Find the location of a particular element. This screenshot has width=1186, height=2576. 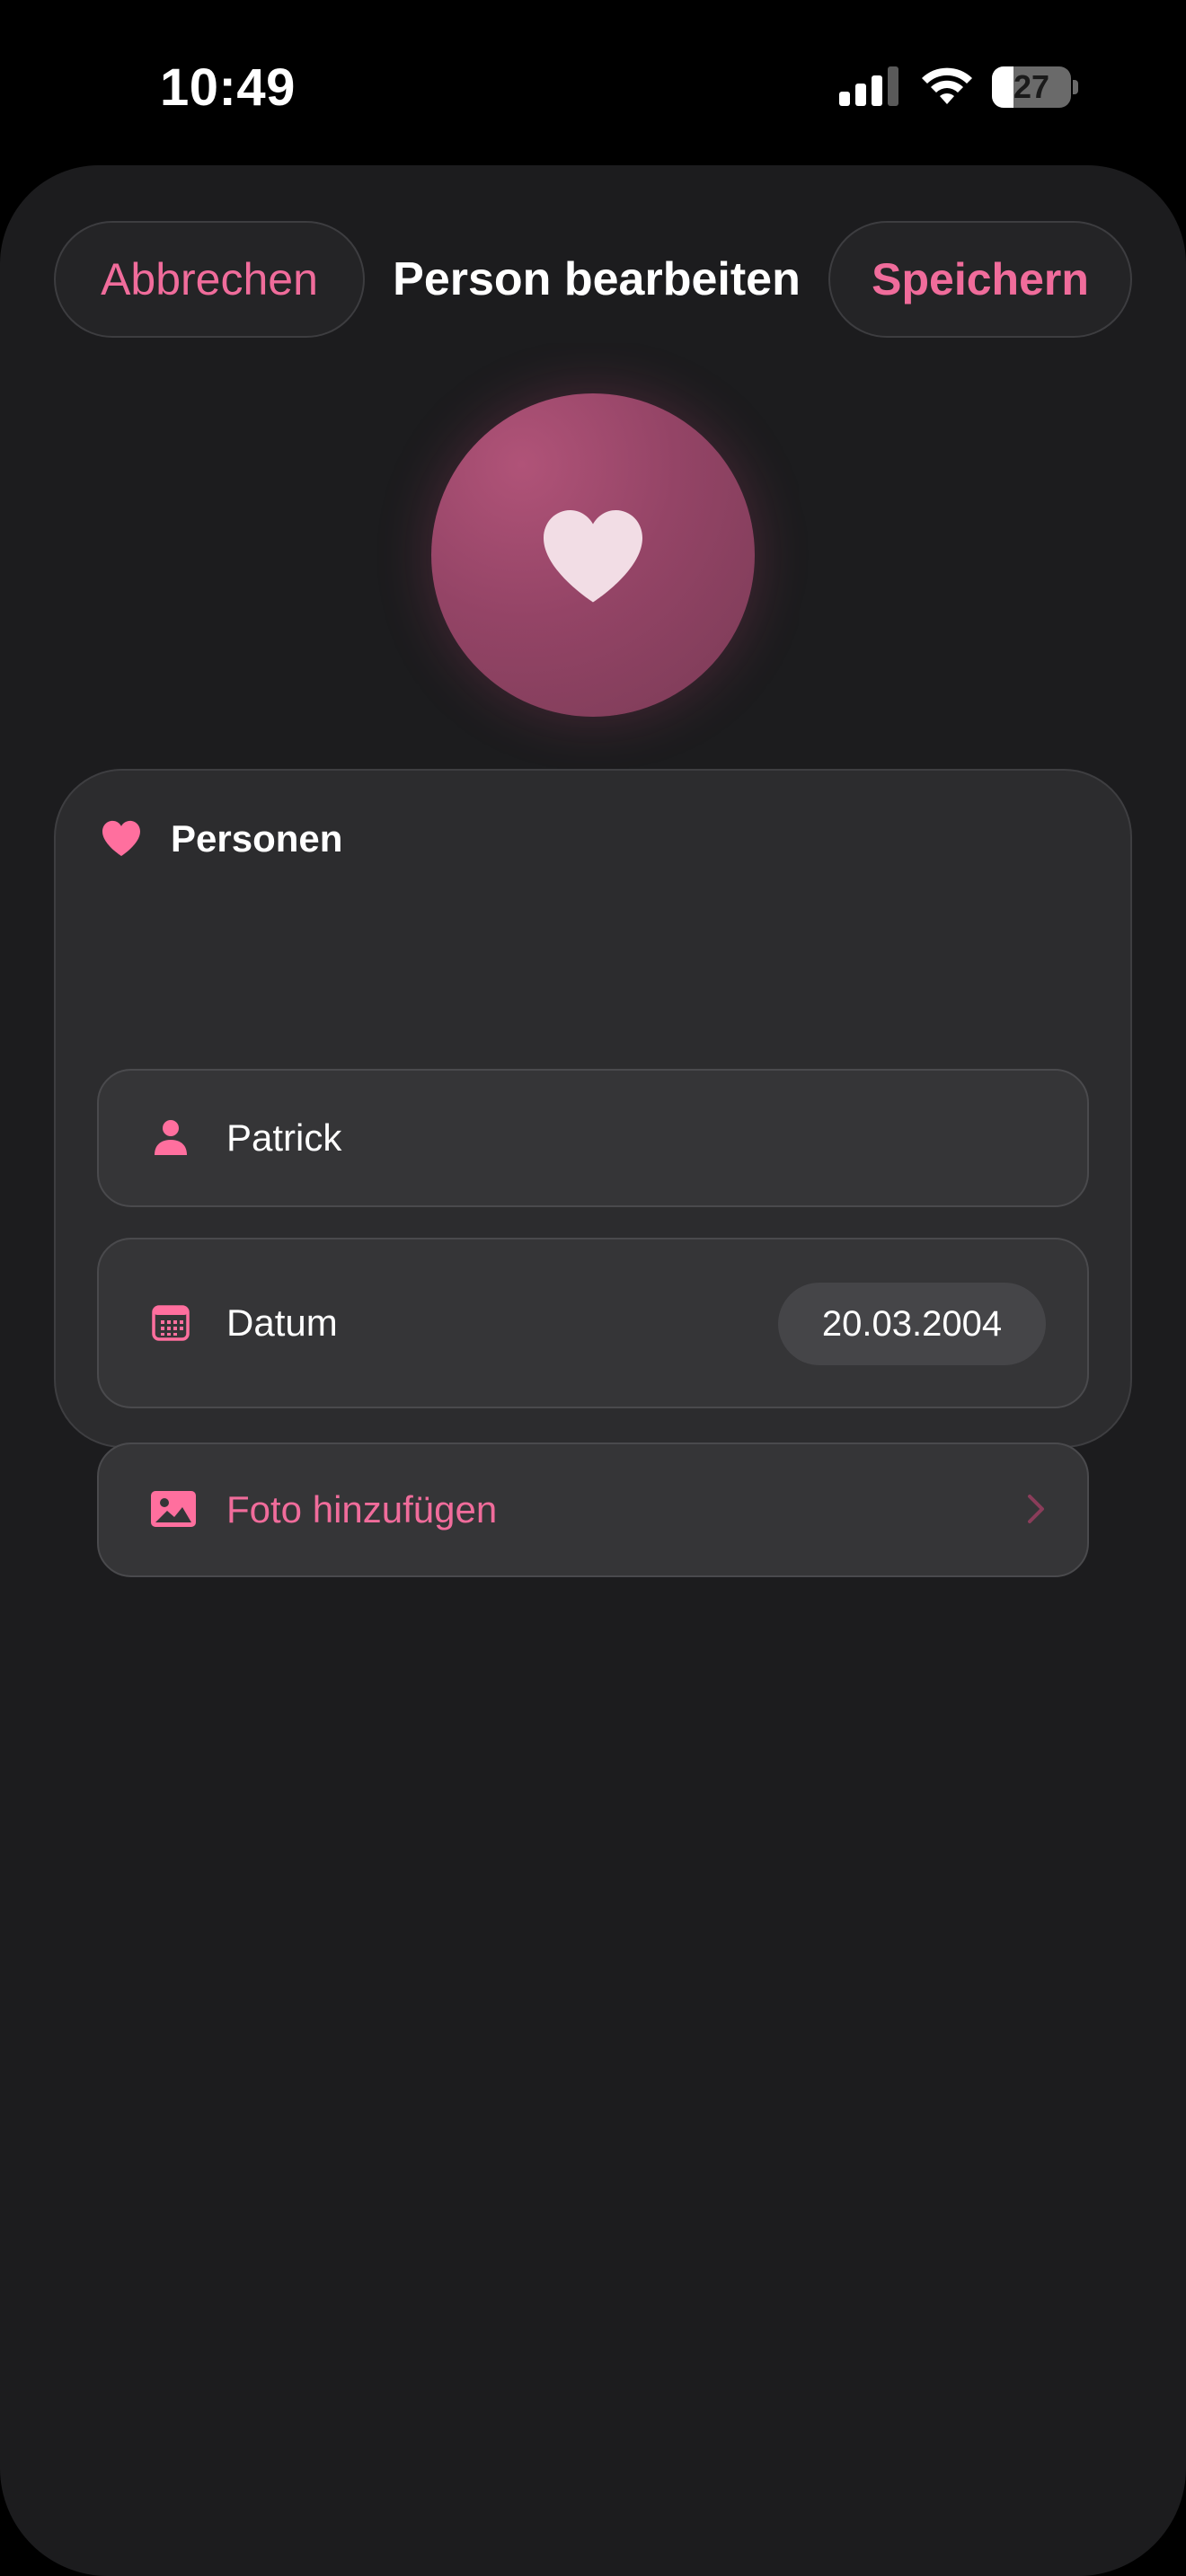

battery-cap is located at coordinates (1075, 87).